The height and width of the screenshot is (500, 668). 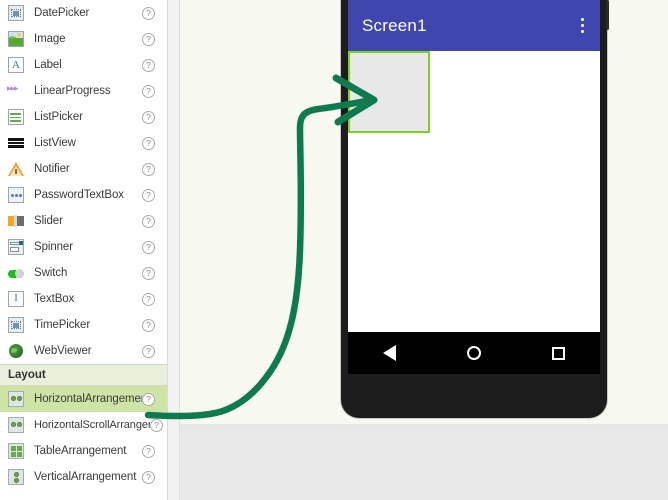 What do you see at coordinates (607, 15) in the screenshot?
I see `power-button-icon` at bounding box center [607, 15].